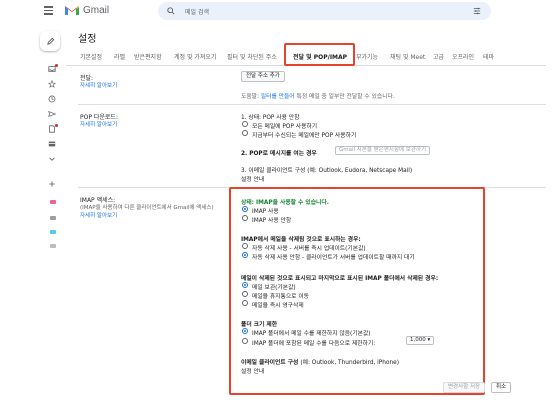 The image size is (560, 400). Describe the element at coordinates (96, 10) in the screenshot. I see `app-name: Gmail` at that location.